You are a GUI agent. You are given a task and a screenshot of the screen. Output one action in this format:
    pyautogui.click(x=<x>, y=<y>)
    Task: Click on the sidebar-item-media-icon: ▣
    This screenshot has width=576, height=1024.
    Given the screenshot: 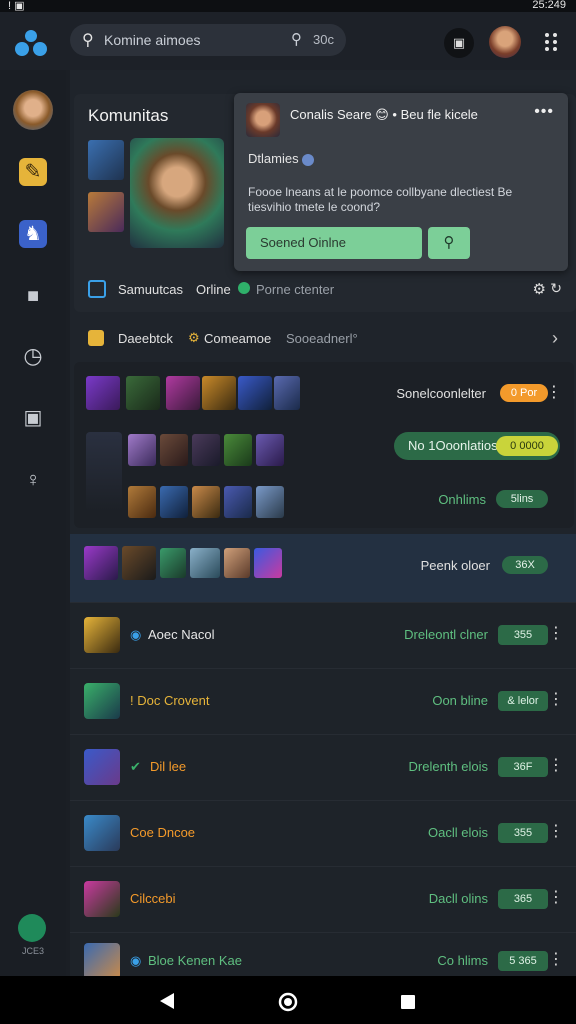 What is the action you would take?
    pyautogui.click(x=33, y=418)
    